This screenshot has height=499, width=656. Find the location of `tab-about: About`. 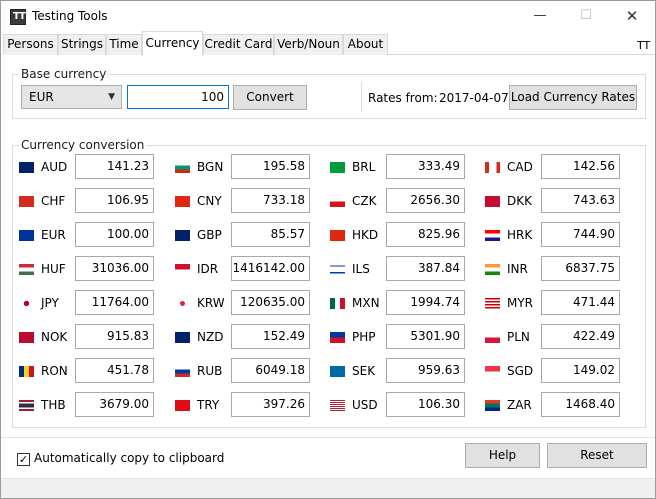

tab-about: About is located at coordinates (365, 44).